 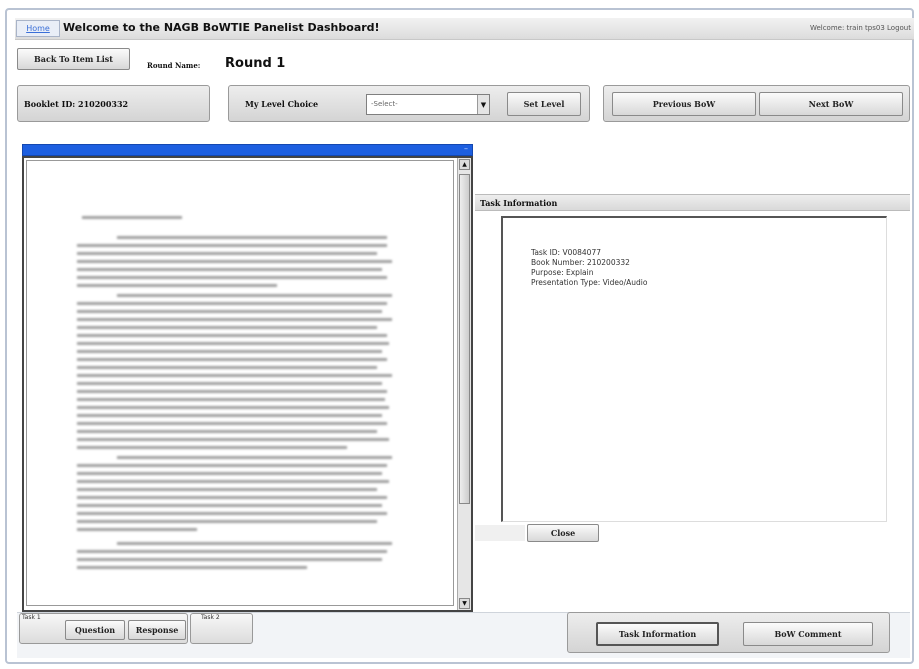 I want to click on welcome-user: Welcome: train tps03 Logout, so click(x=860, y=28).